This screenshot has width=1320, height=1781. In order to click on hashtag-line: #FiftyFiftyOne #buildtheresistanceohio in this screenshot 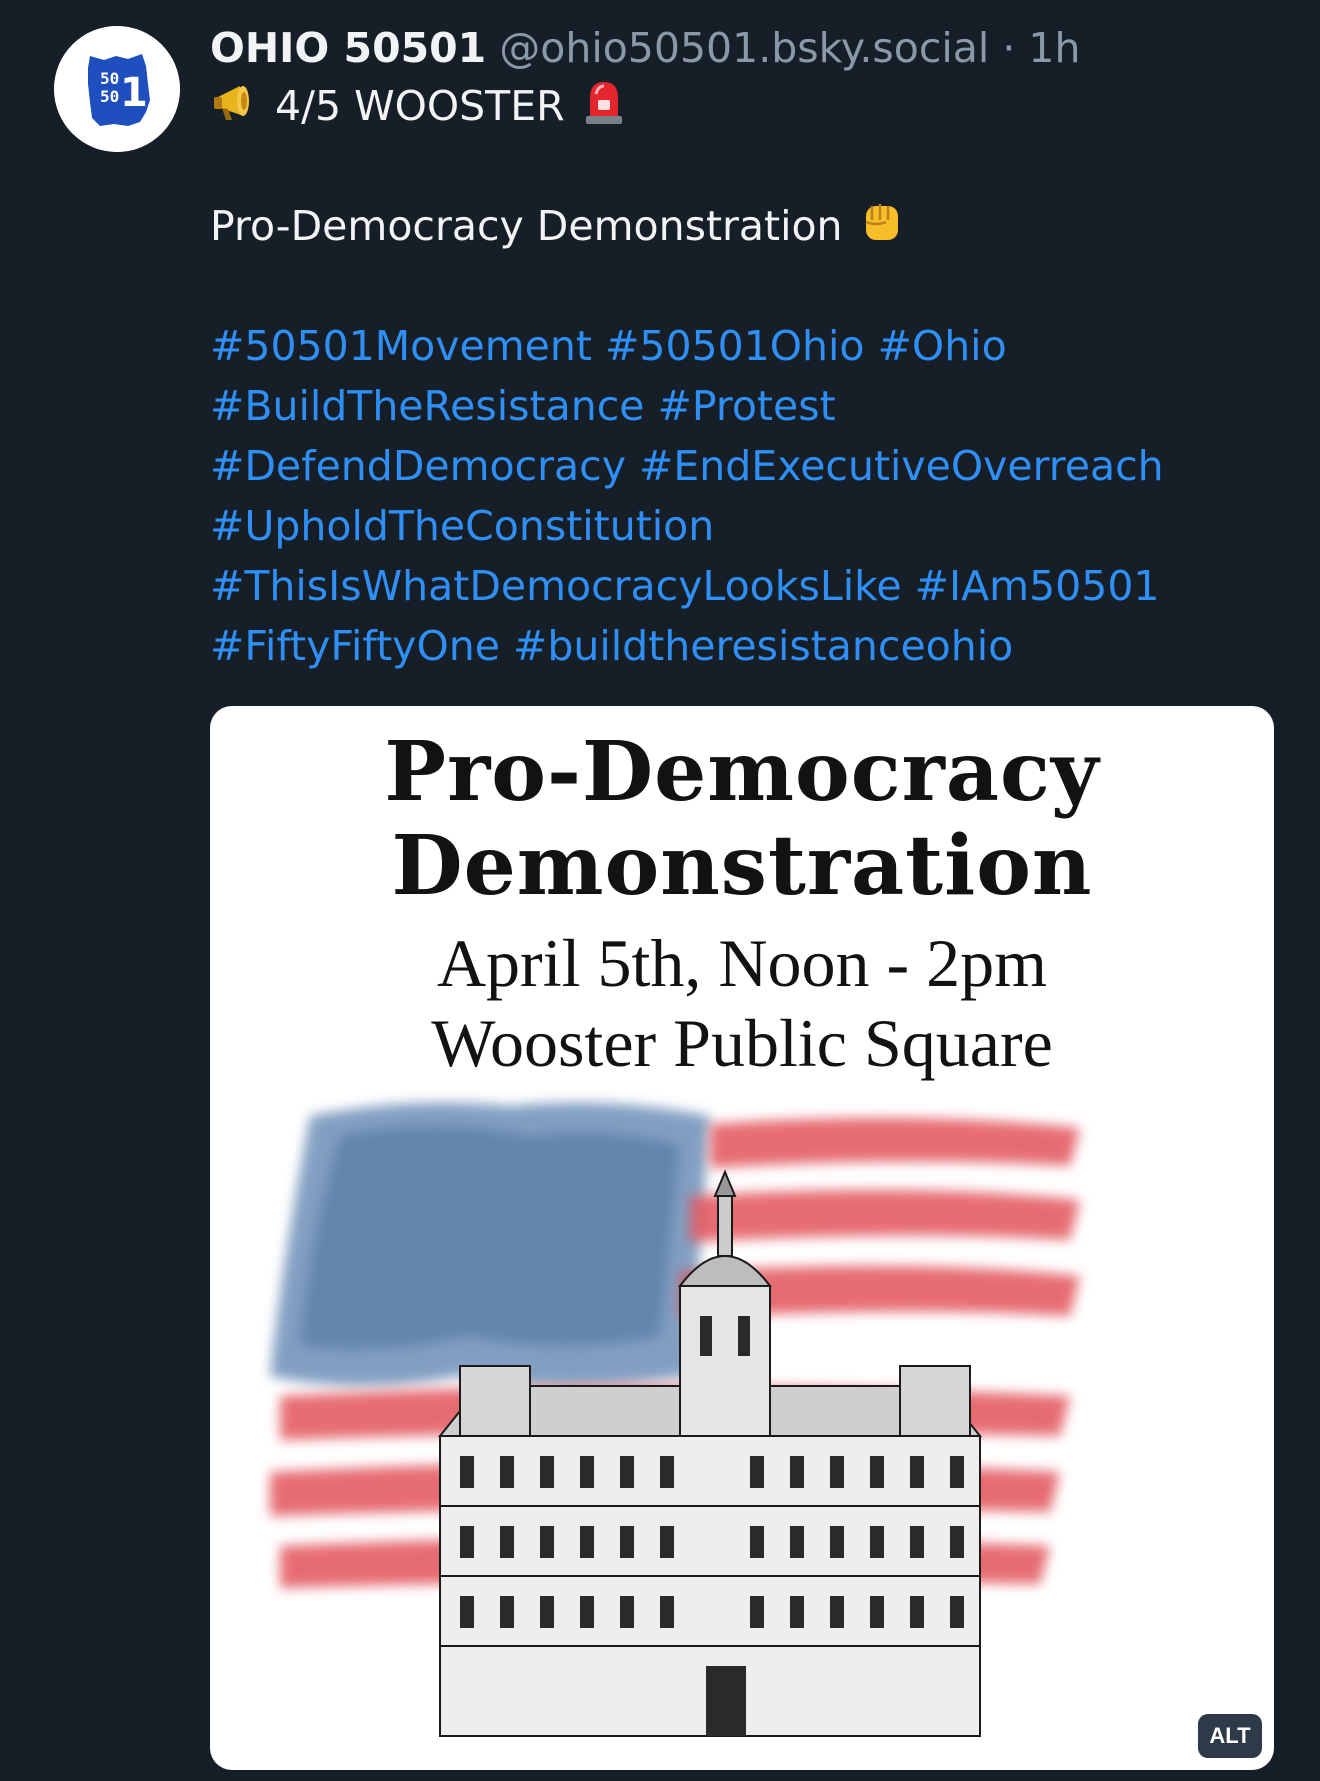, I will do `click(745, 646)`.